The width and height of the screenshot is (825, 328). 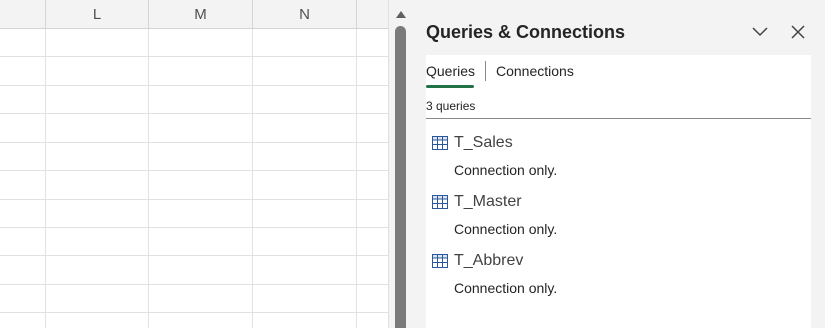 I want to click on query-name: T_Sales, so click(x=483, y=142).